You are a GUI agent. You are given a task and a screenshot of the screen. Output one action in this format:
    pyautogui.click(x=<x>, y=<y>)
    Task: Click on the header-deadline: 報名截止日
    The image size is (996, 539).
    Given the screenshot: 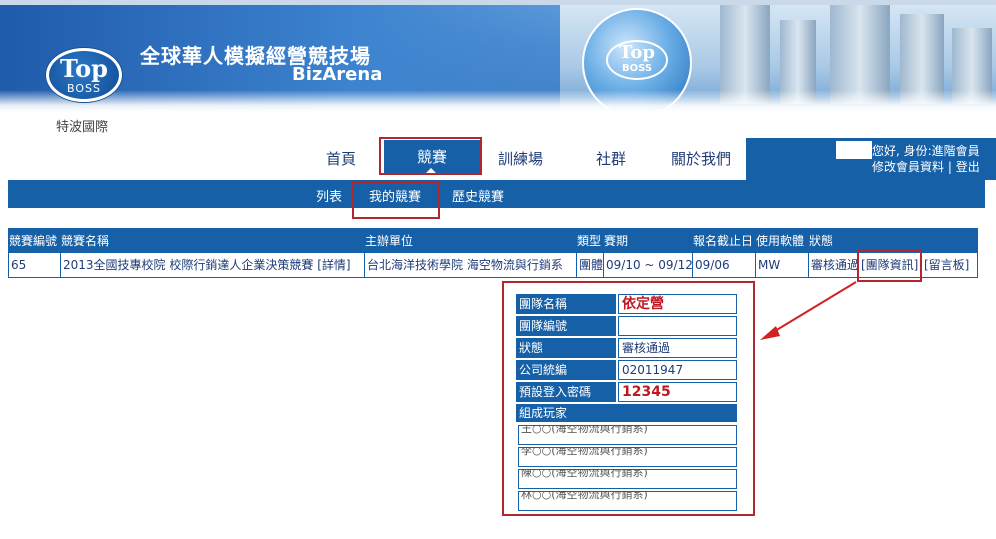 What is the action you would take?
    pyautogui.click(x=723, y=241)
    